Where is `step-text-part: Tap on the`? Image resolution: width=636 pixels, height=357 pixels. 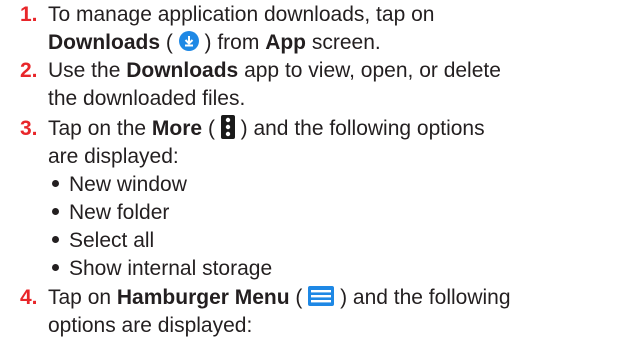 step-text-part: Tap on the is located at coordinates (100, 128).